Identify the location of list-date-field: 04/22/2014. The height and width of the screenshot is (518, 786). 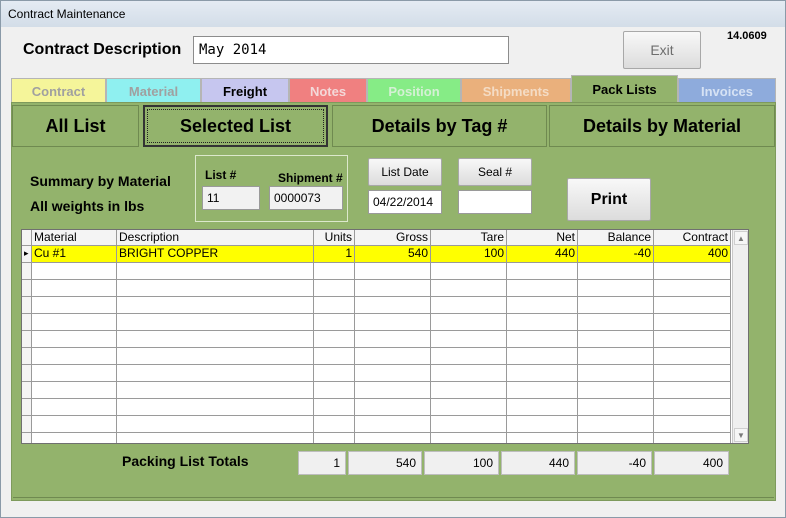
(405, 202).